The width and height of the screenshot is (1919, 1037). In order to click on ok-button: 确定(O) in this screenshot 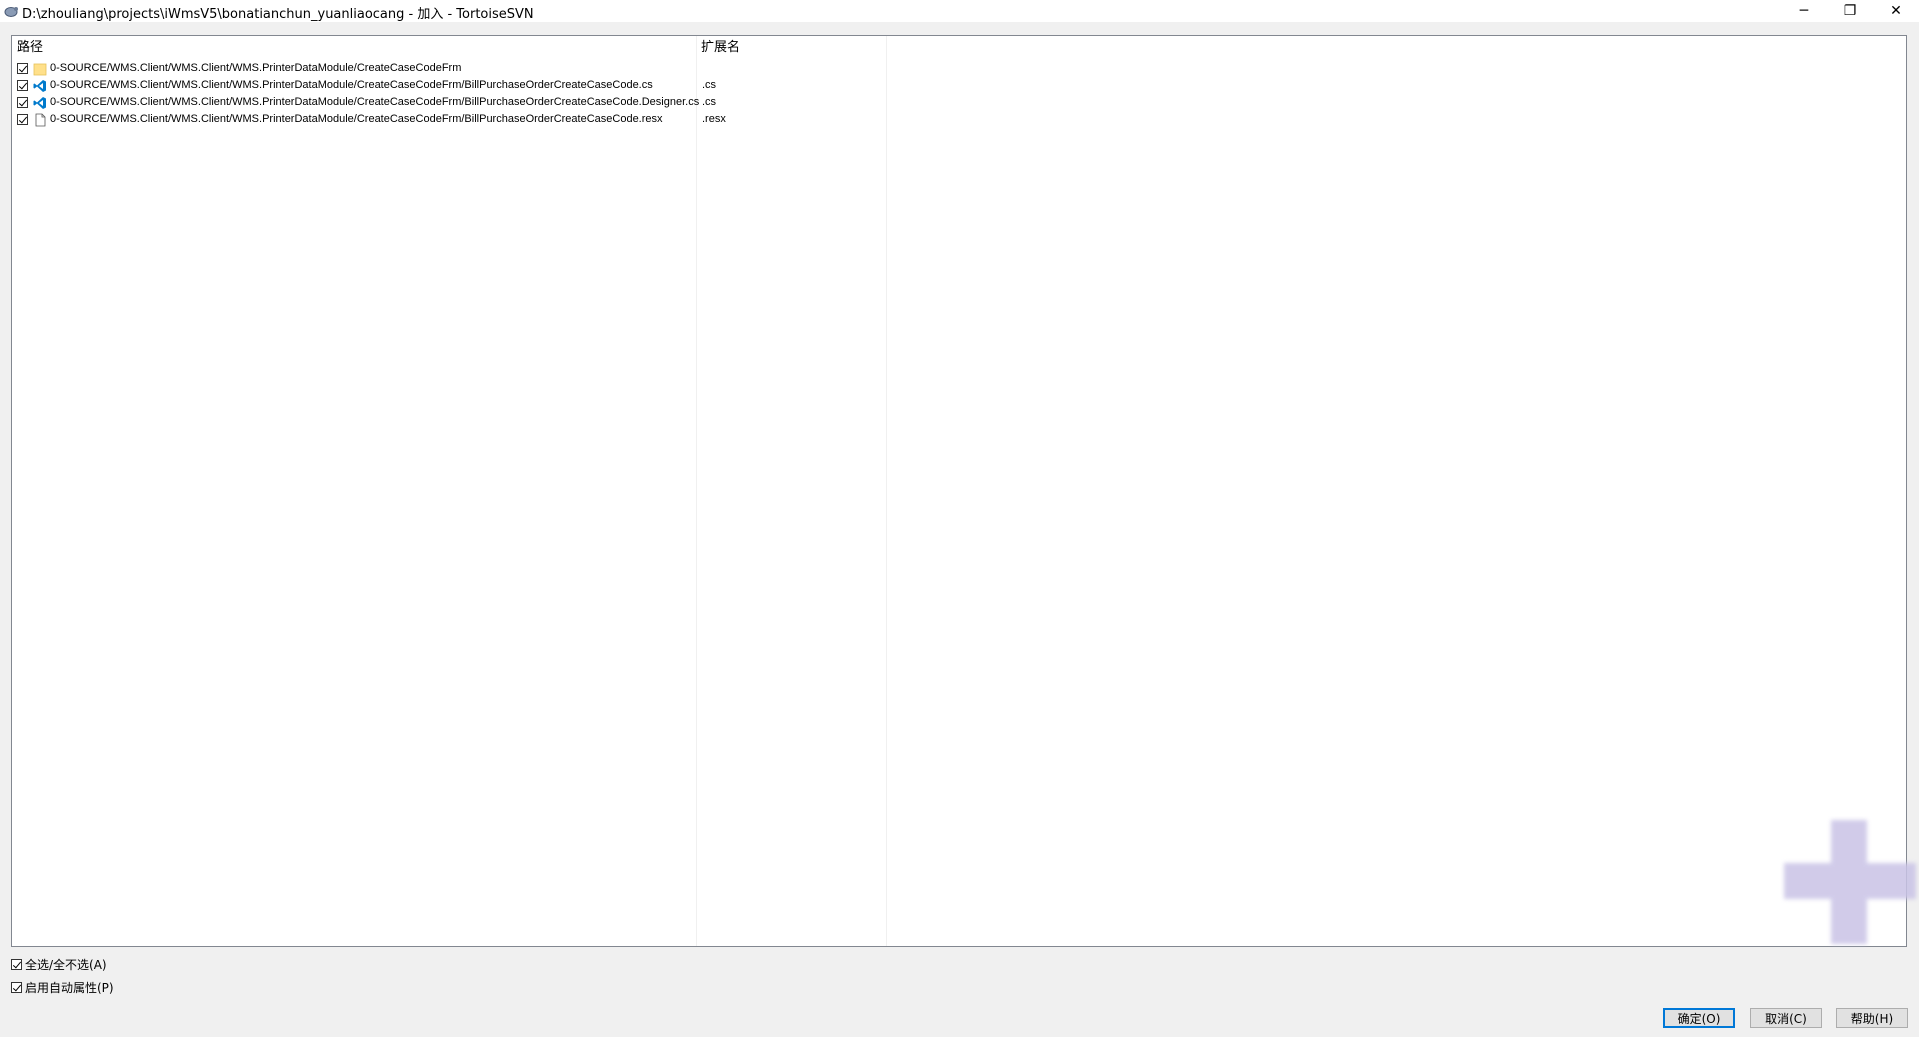, I will do `click(1699, 1018)`.